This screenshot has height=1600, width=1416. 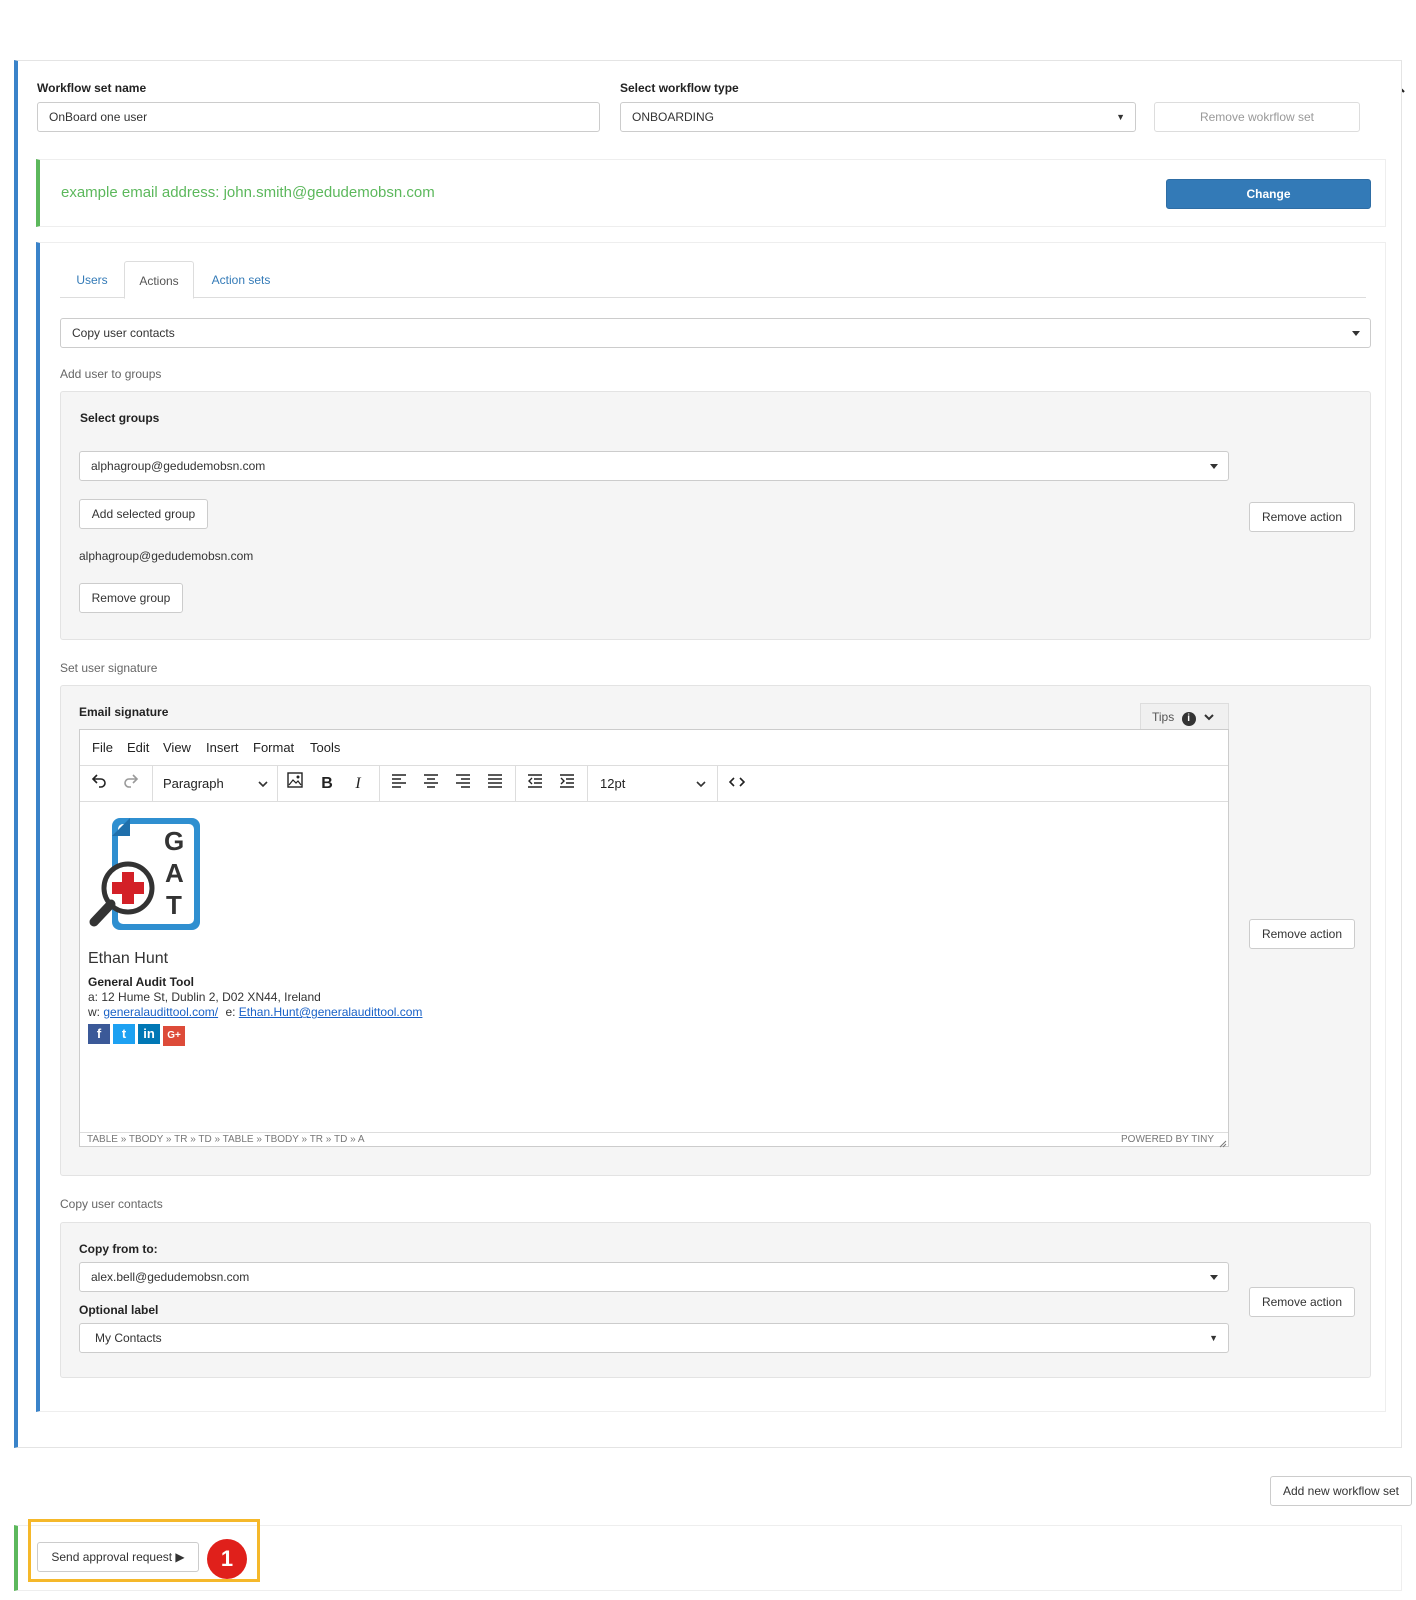 What do you see at coordinates (654, 748) in the screenshot?
I see `editor-menubar: File Edit View Insert Format Tools` at bounding box center [654, 748].